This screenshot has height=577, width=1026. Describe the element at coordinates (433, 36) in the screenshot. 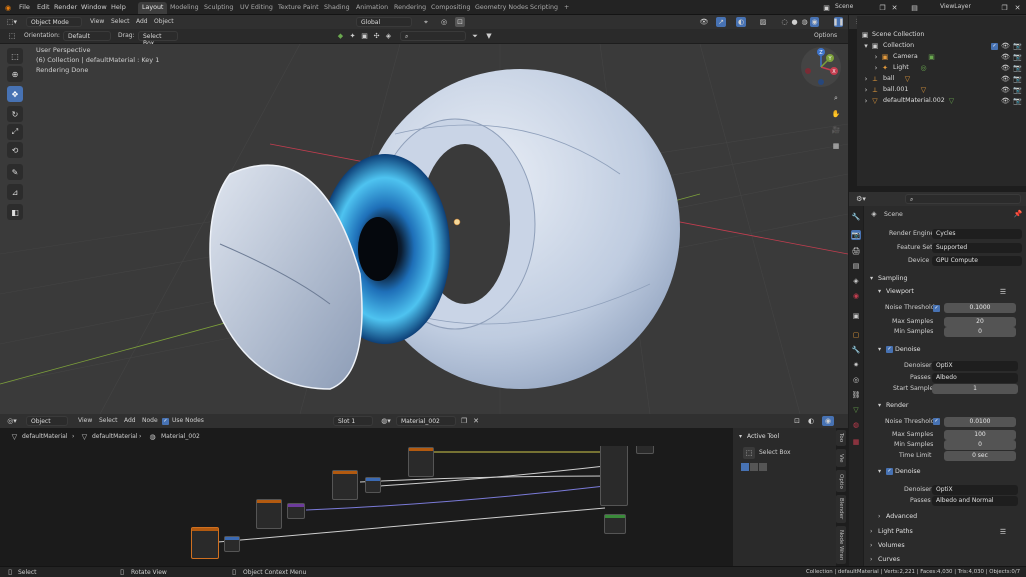

I see `viewport-search-field: ⌕` at that location.